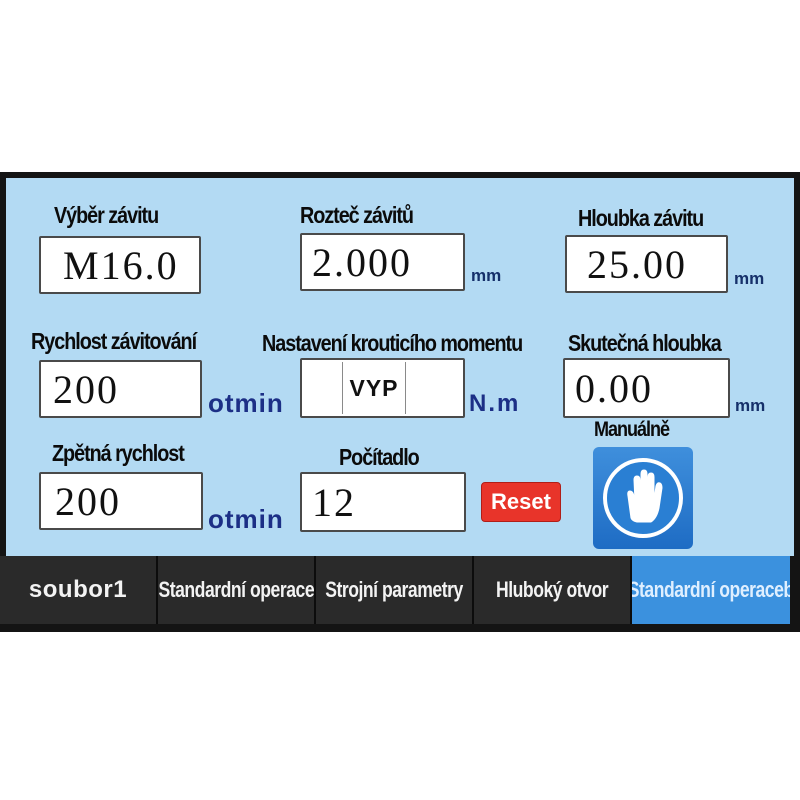 This screenshot has height=800, width=800. Describe the element at coordinates (392, 343) in the screenshot. I see `torque-setting-label: Nastavení krouticího momentu` at that location.